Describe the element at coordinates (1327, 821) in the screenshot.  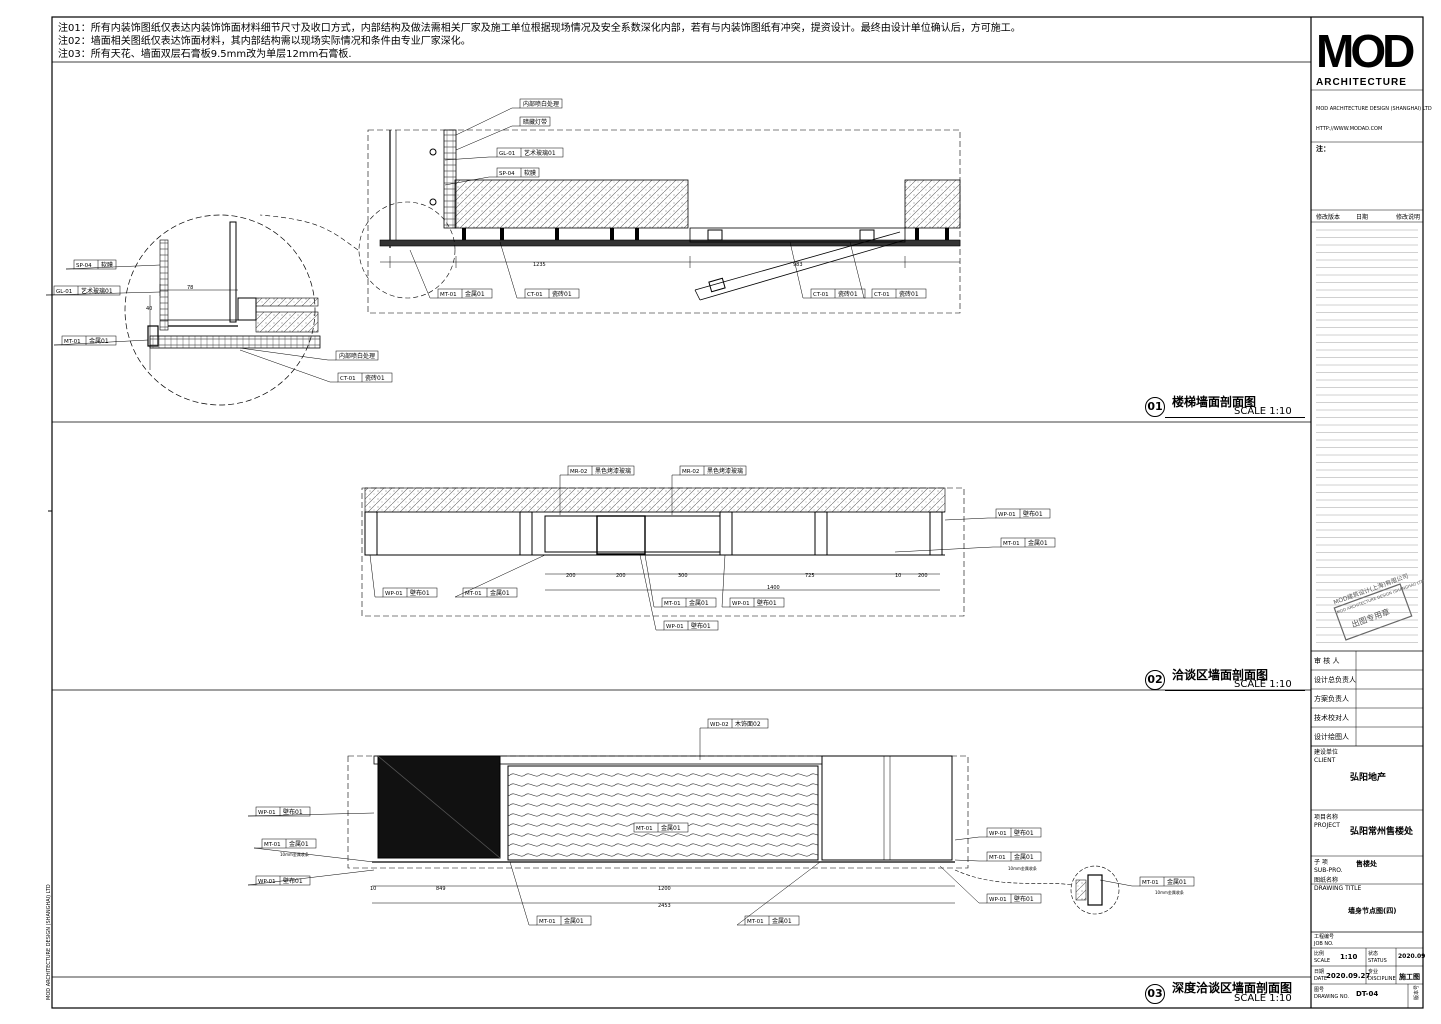
I see `project-label: 项目名称 PROJECT` at that location.